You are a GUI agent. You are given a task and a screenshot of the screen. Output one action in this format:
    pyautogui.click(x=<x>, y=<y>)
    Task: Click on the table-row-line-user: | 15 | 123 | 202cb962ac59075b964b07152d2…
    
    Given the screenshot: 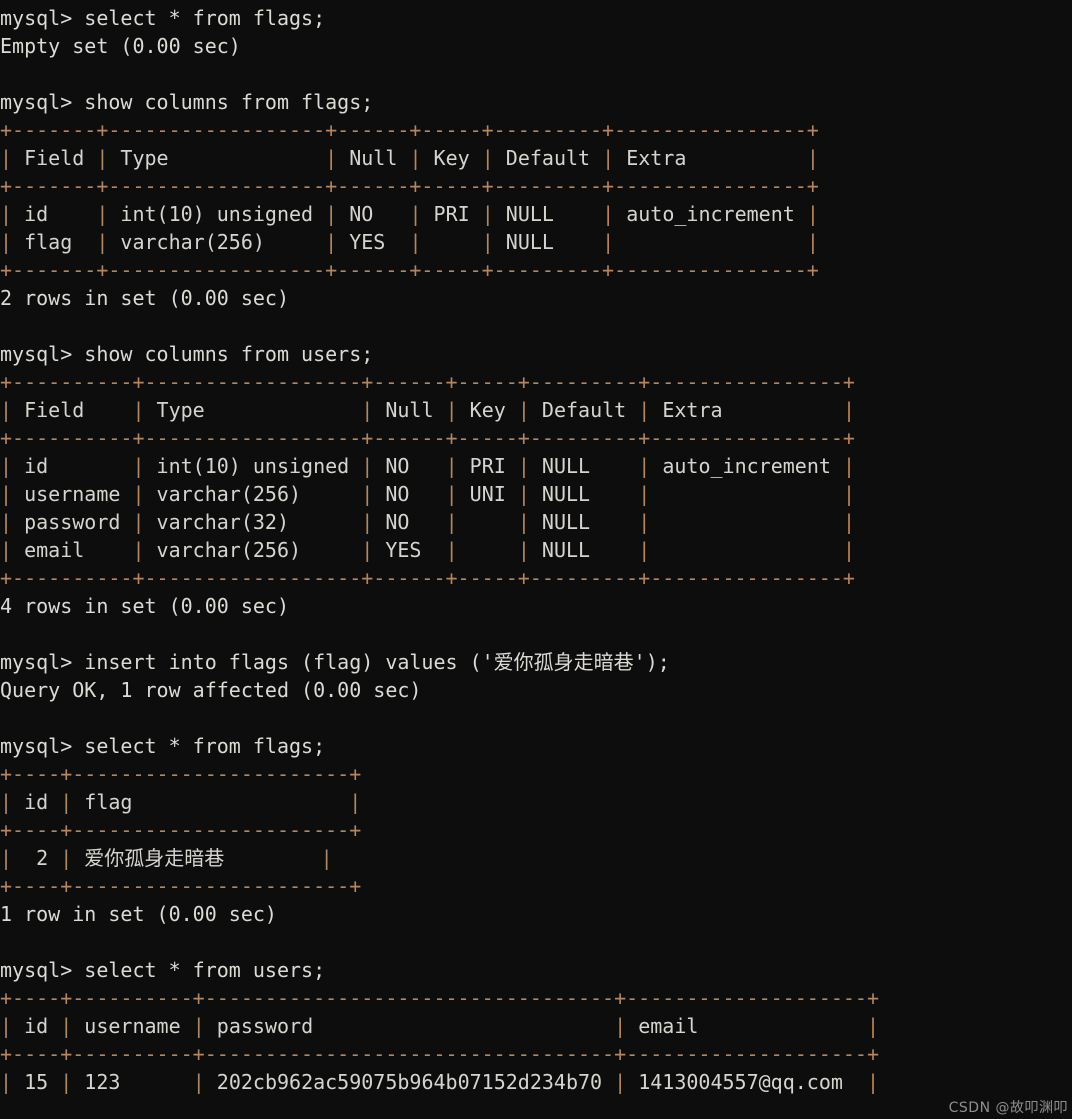 What is the action you would take?
    pyautogui.click(x=440, y=1082)
    